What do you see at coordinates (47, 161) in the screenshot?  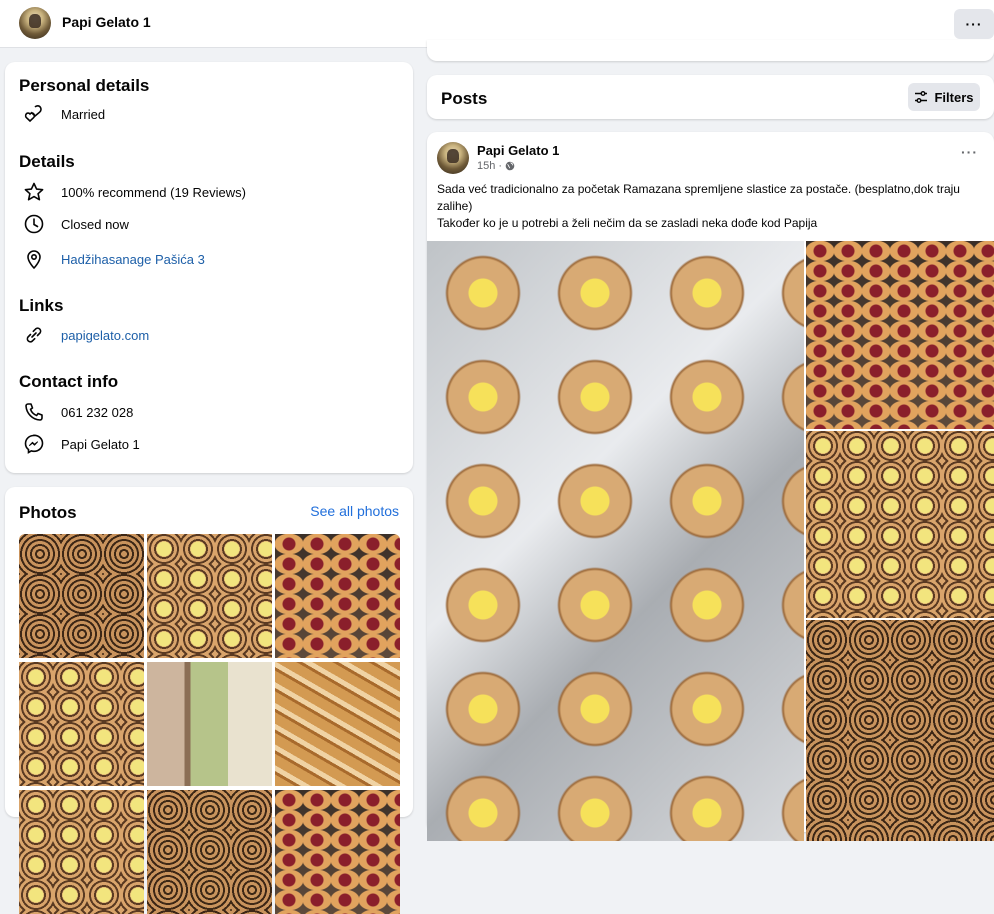 I see `details-heading: Details` at bounding box center [47, 161].